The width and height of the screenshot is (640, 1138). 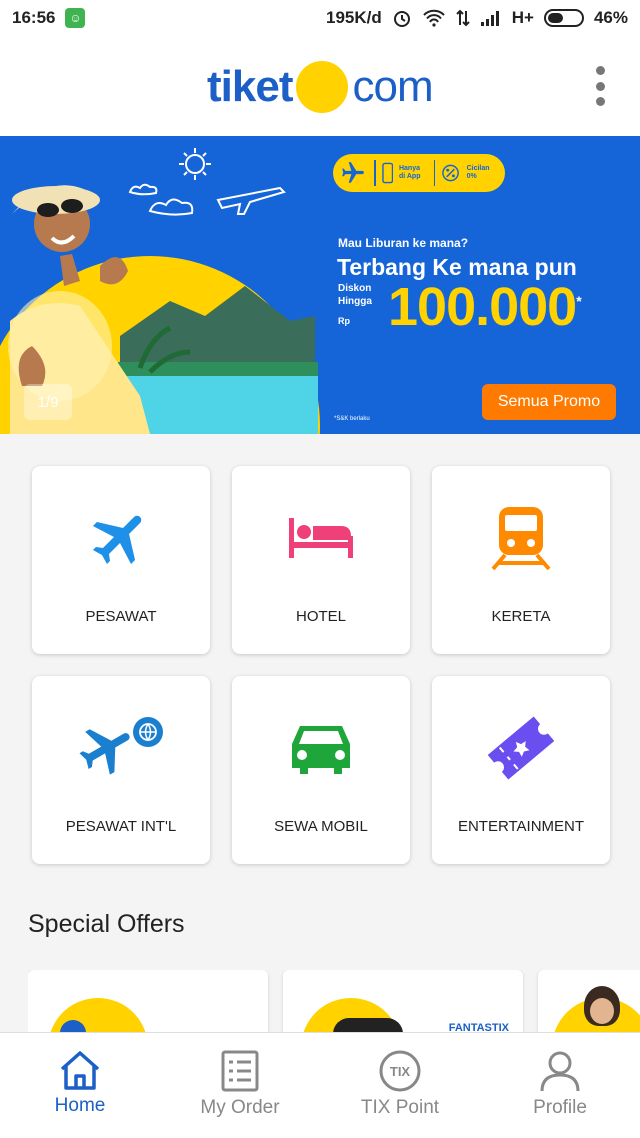 I want to click on all-promo-button: Semua Promo, so click(x=549, y=402).